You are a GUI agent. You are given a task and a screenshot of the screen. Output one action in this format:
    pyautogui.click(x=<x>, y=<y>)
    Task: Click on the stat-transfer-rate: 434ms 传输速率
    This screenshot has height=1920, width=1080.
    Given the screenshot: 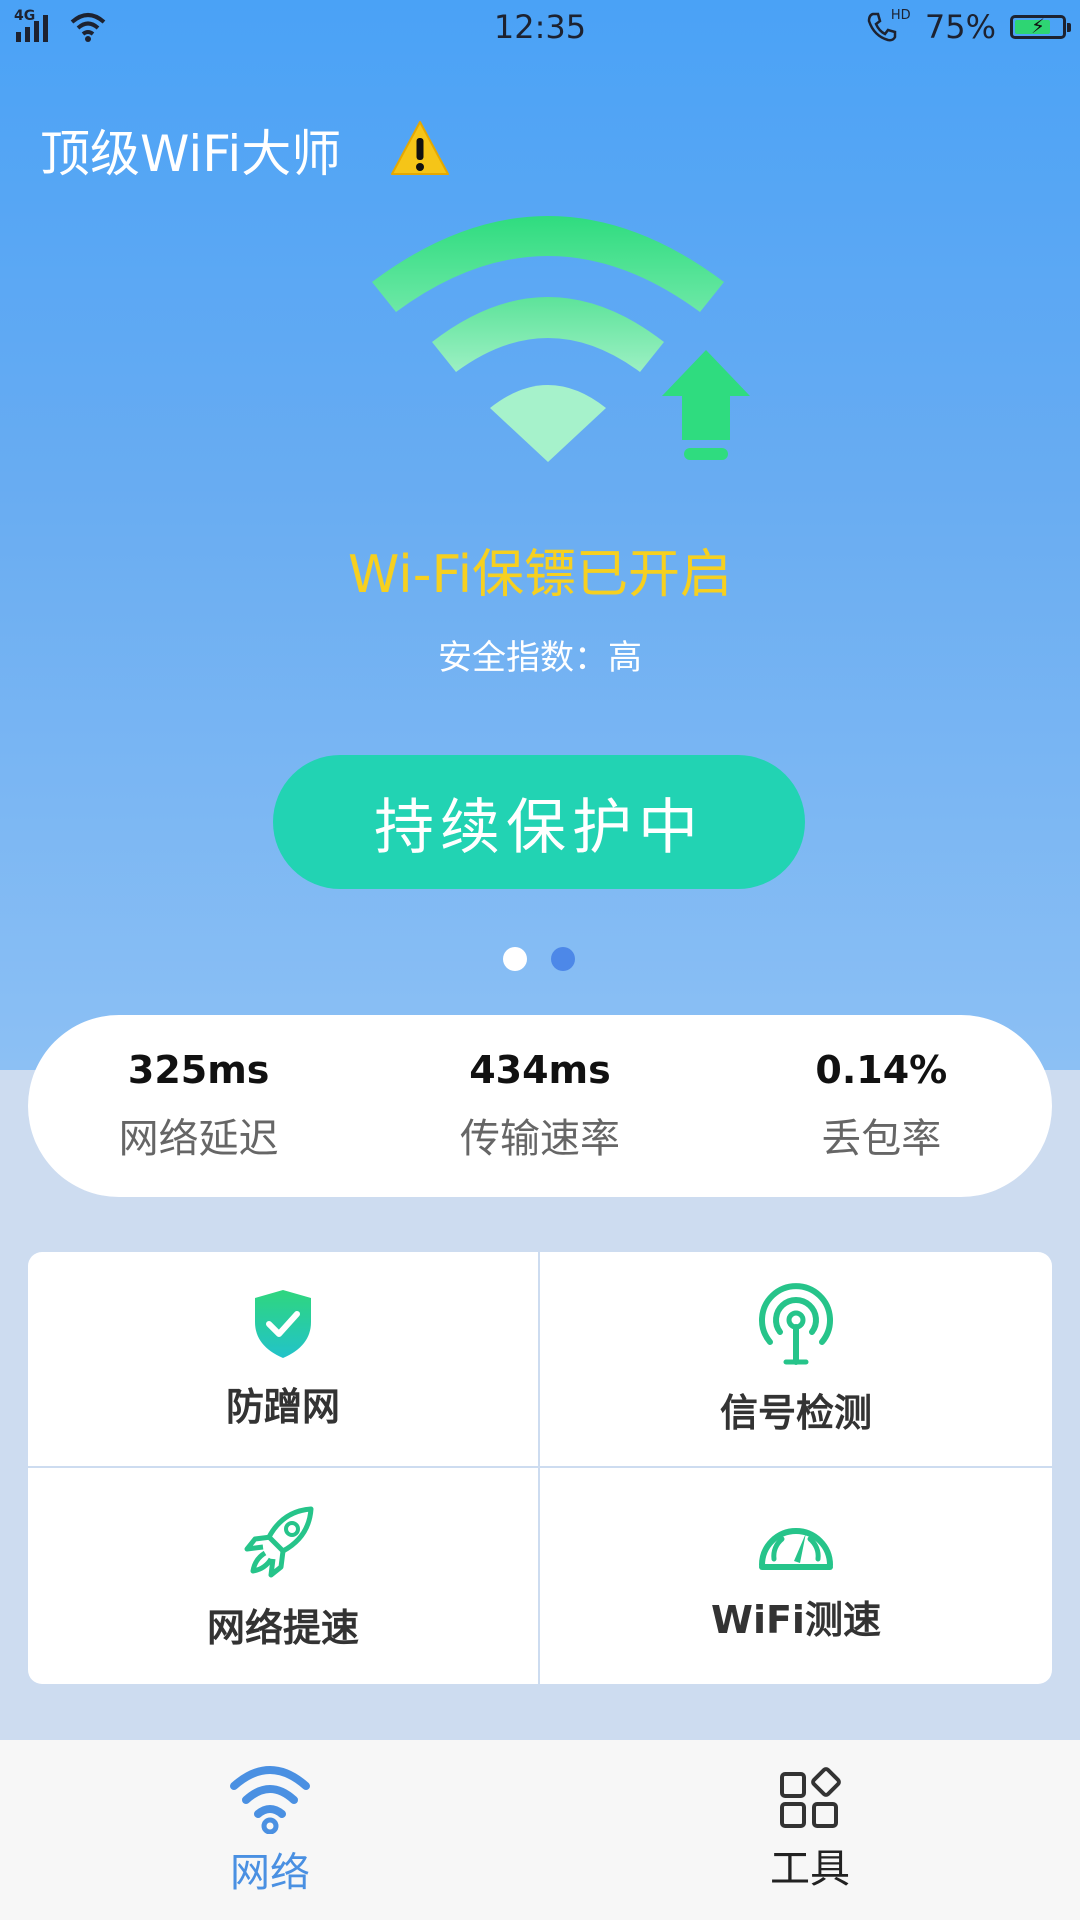 What is the action you would take?
    pyautogui.click(x=539, y=1106)
    